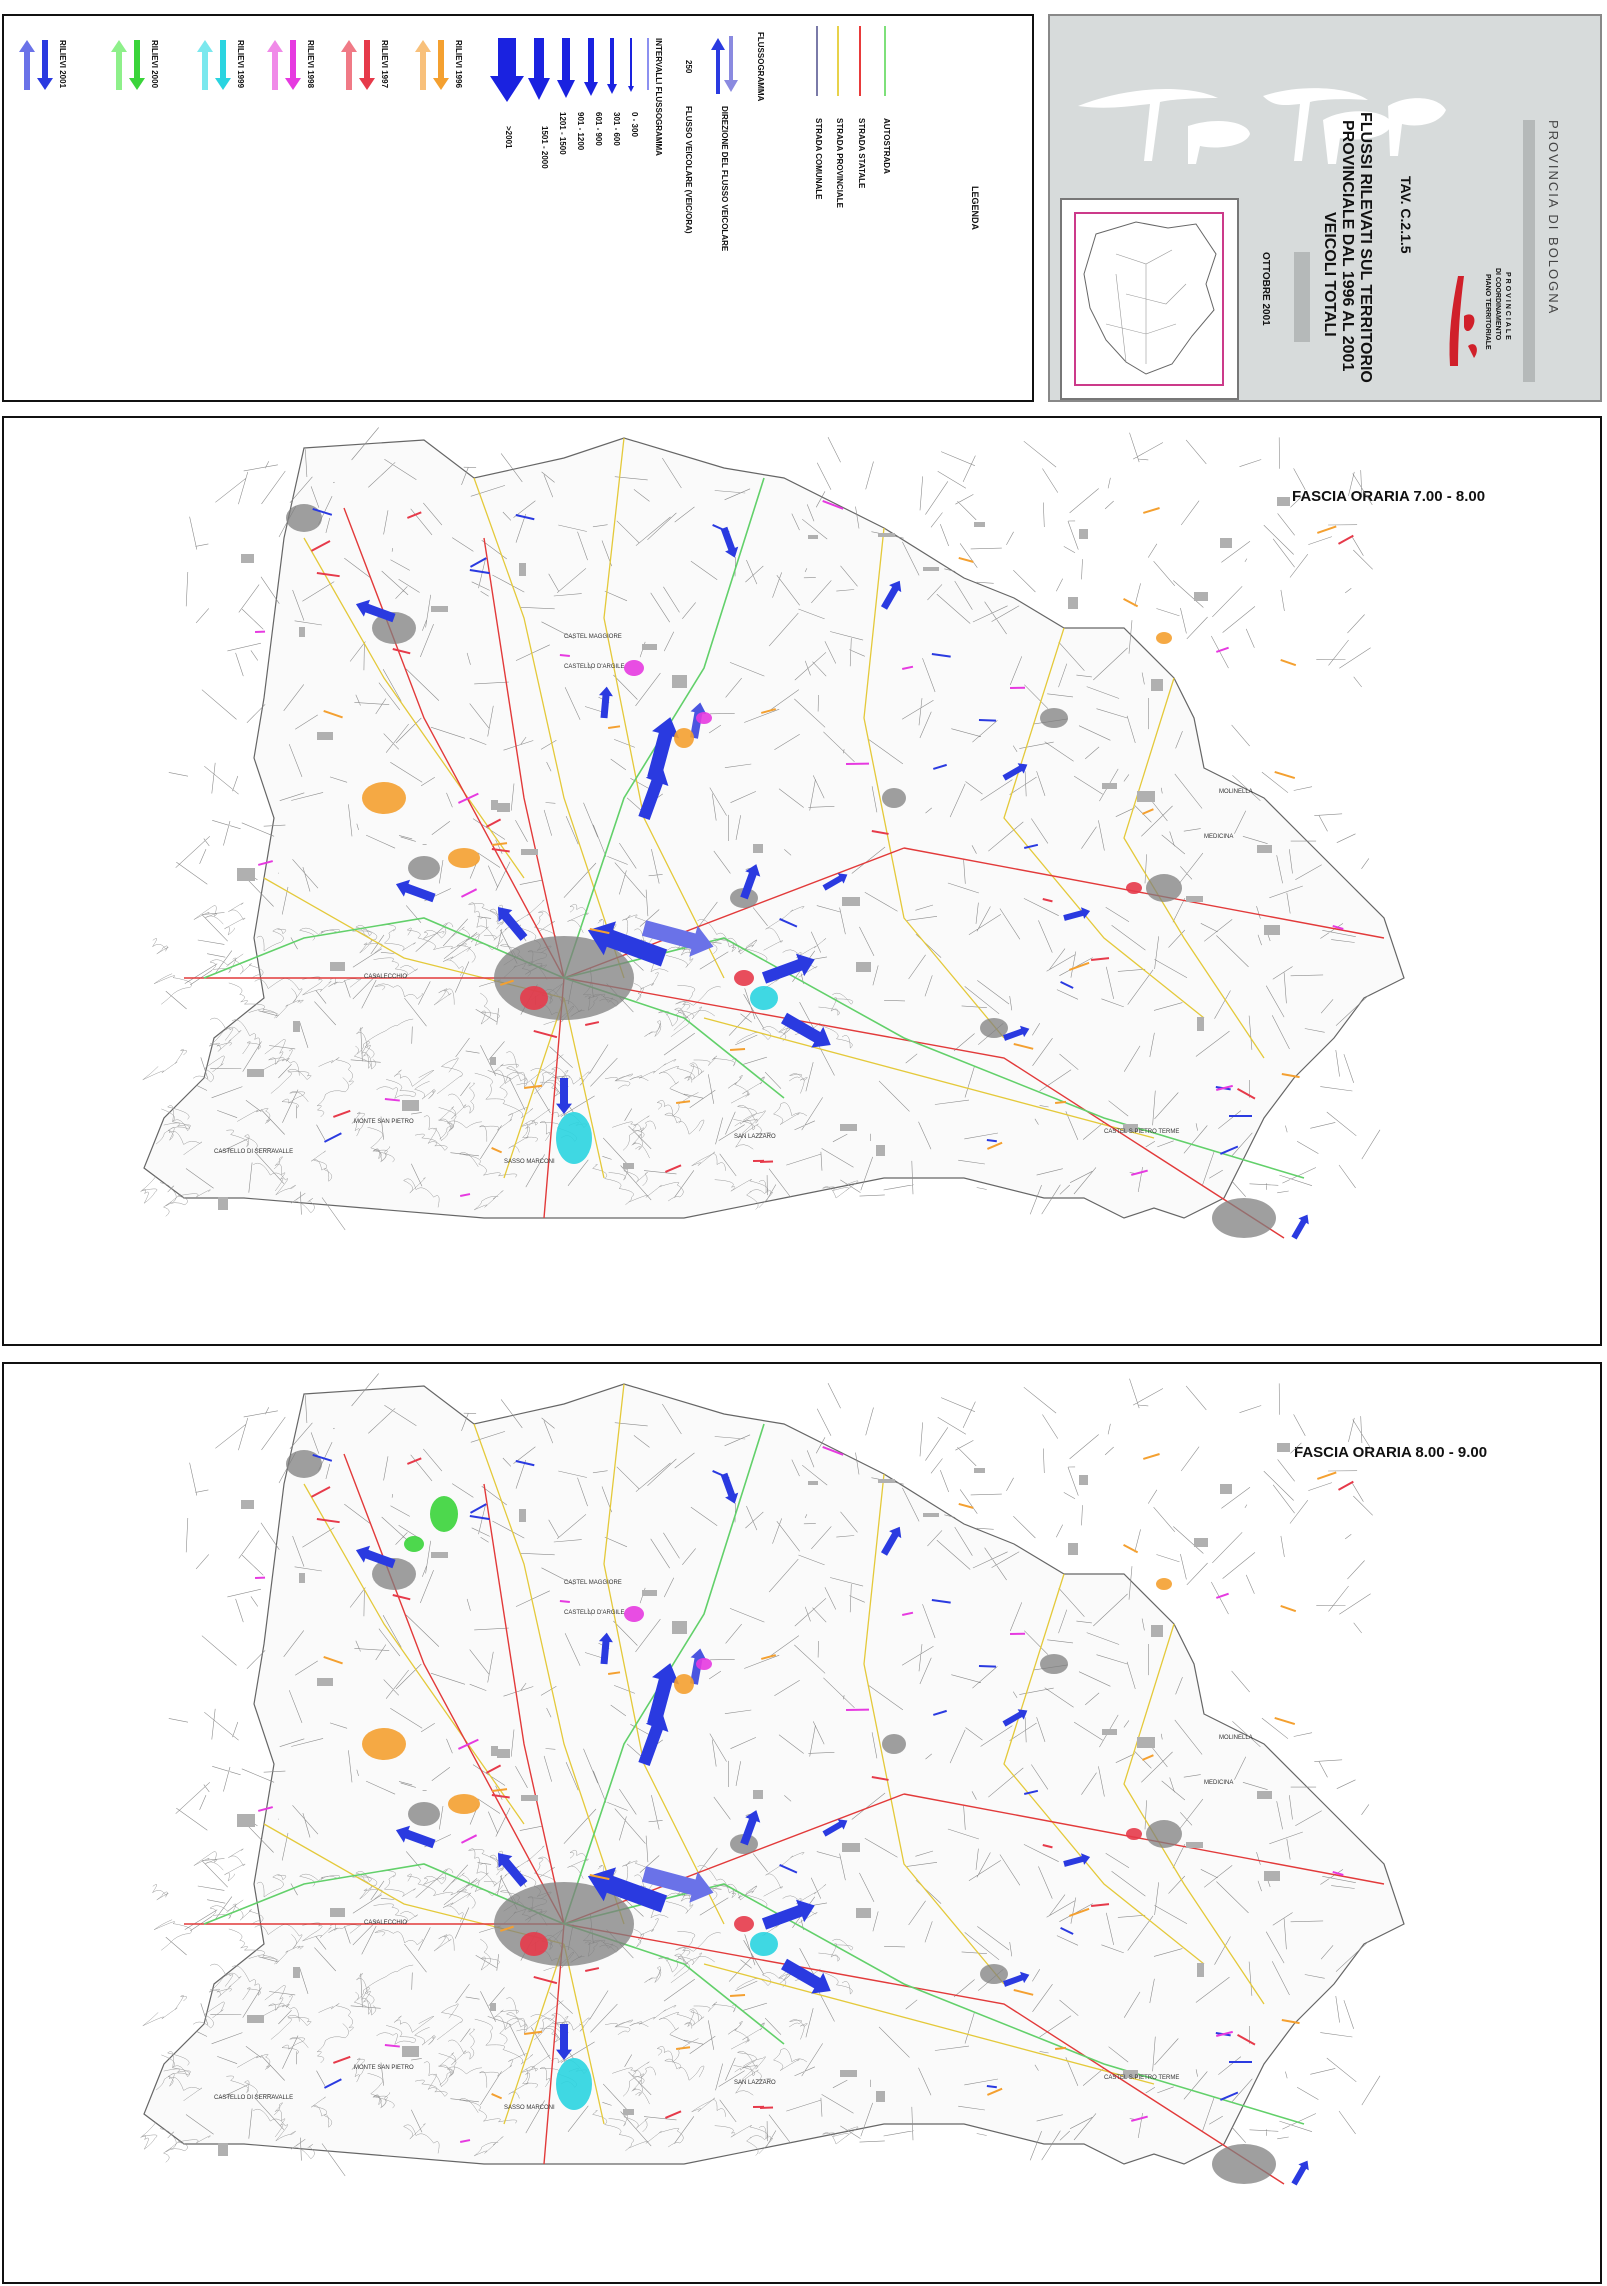  Describe the element at coordinates (1302, 297) in the screenshot. I see `date-bar` at that location.